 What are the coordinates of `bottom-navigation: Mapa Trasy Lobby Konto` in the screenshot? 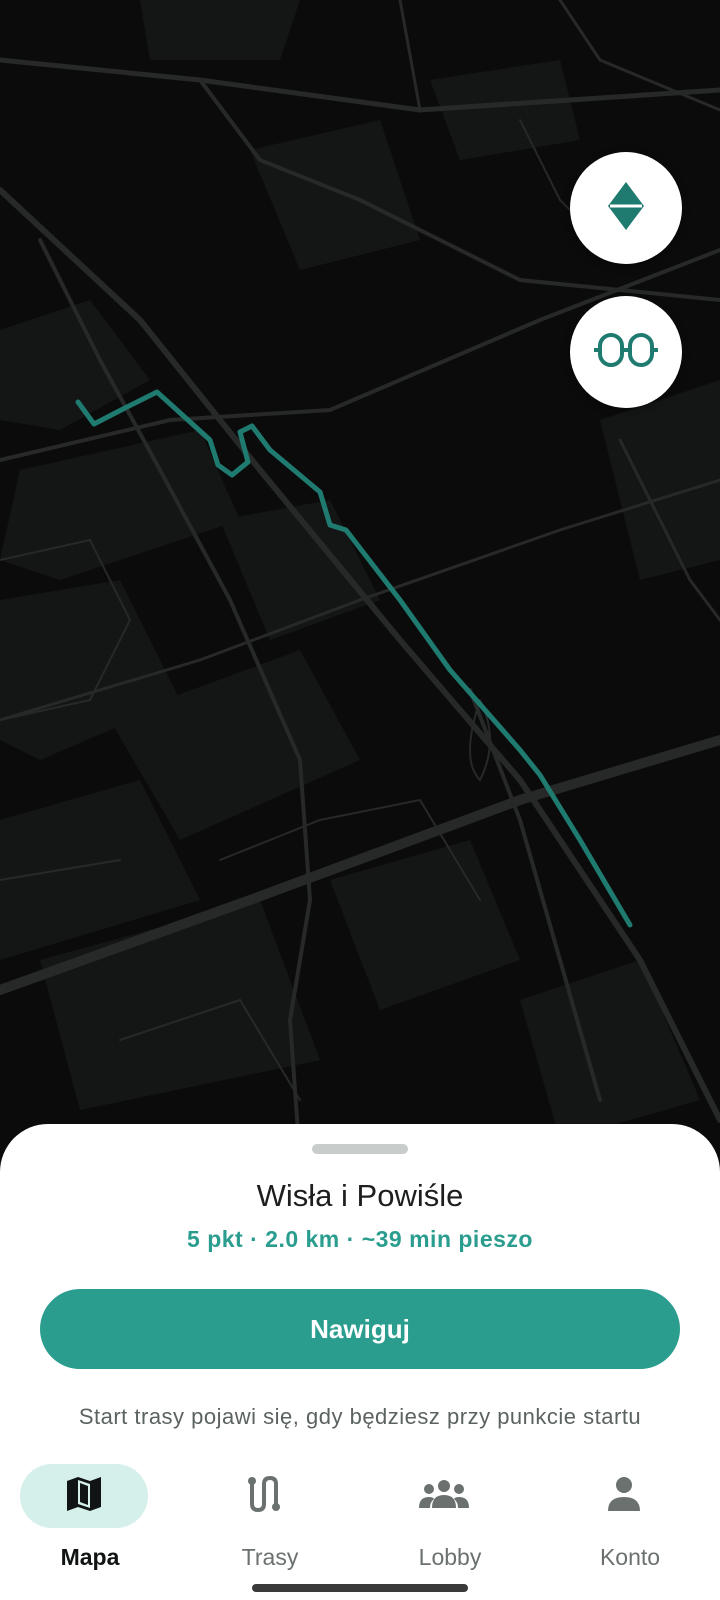 It's located at (360, 1522).